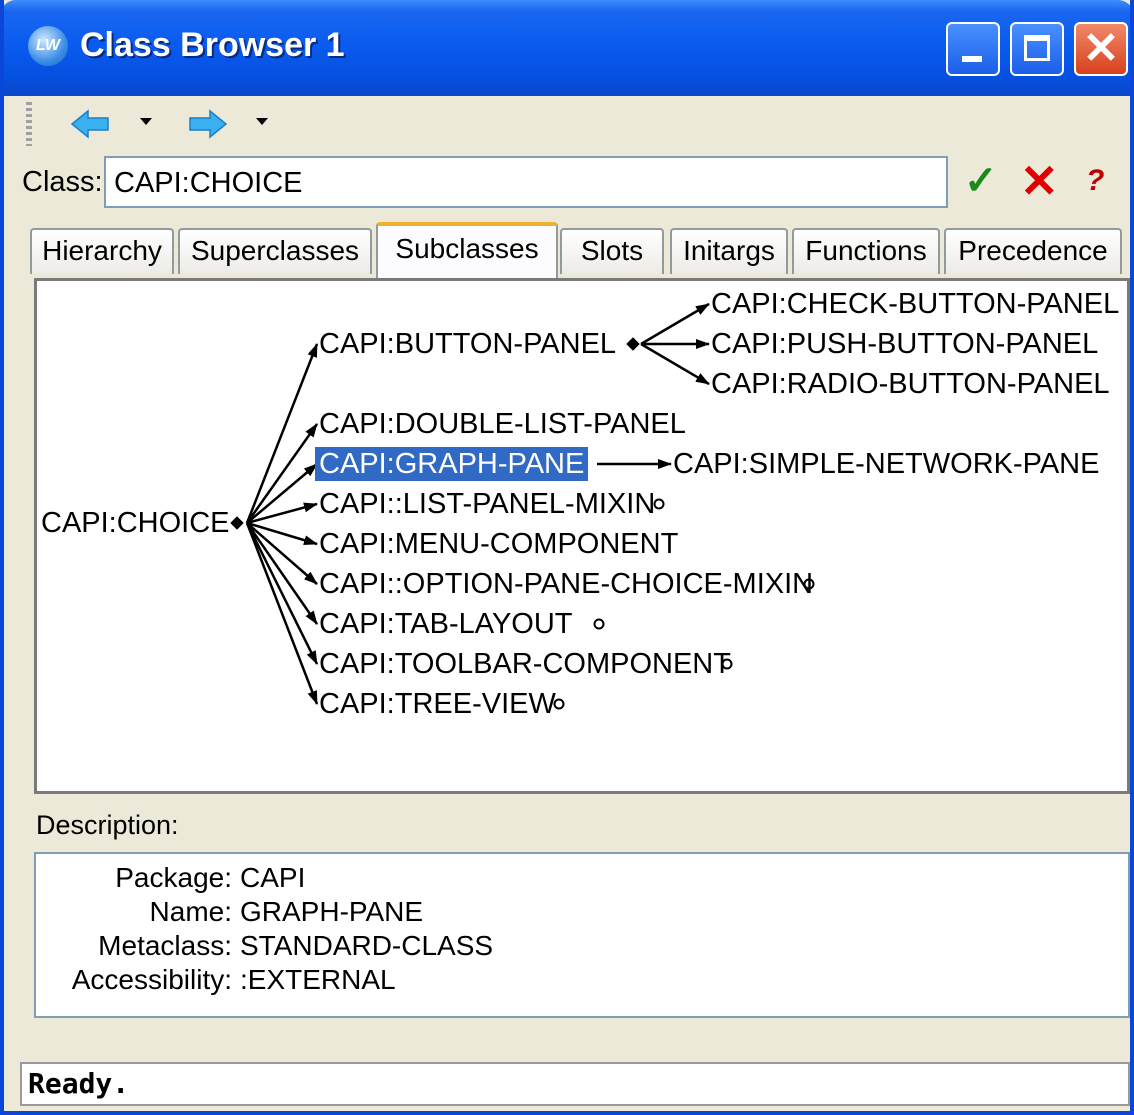  What do you see at coordinates (467, 344) in the screenshot?
I see `graph-node-child: CAPI:BUTTON-PANEL` at bounding box center [467, 344].